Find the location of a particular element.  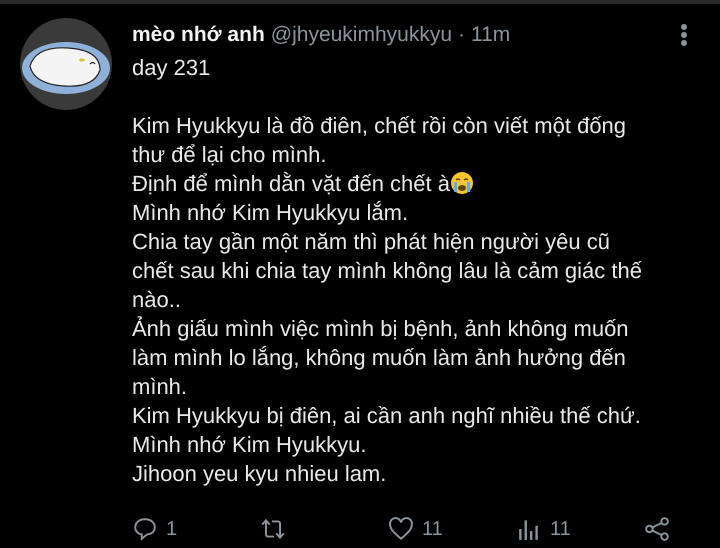

tweet-text: Ảnh giấu mình việc mình bị bệnh, ảnh không muốn làm mình lo lắng, không muốn làm ảnh hưởng đến mình. is located at coordinates (381, 358).